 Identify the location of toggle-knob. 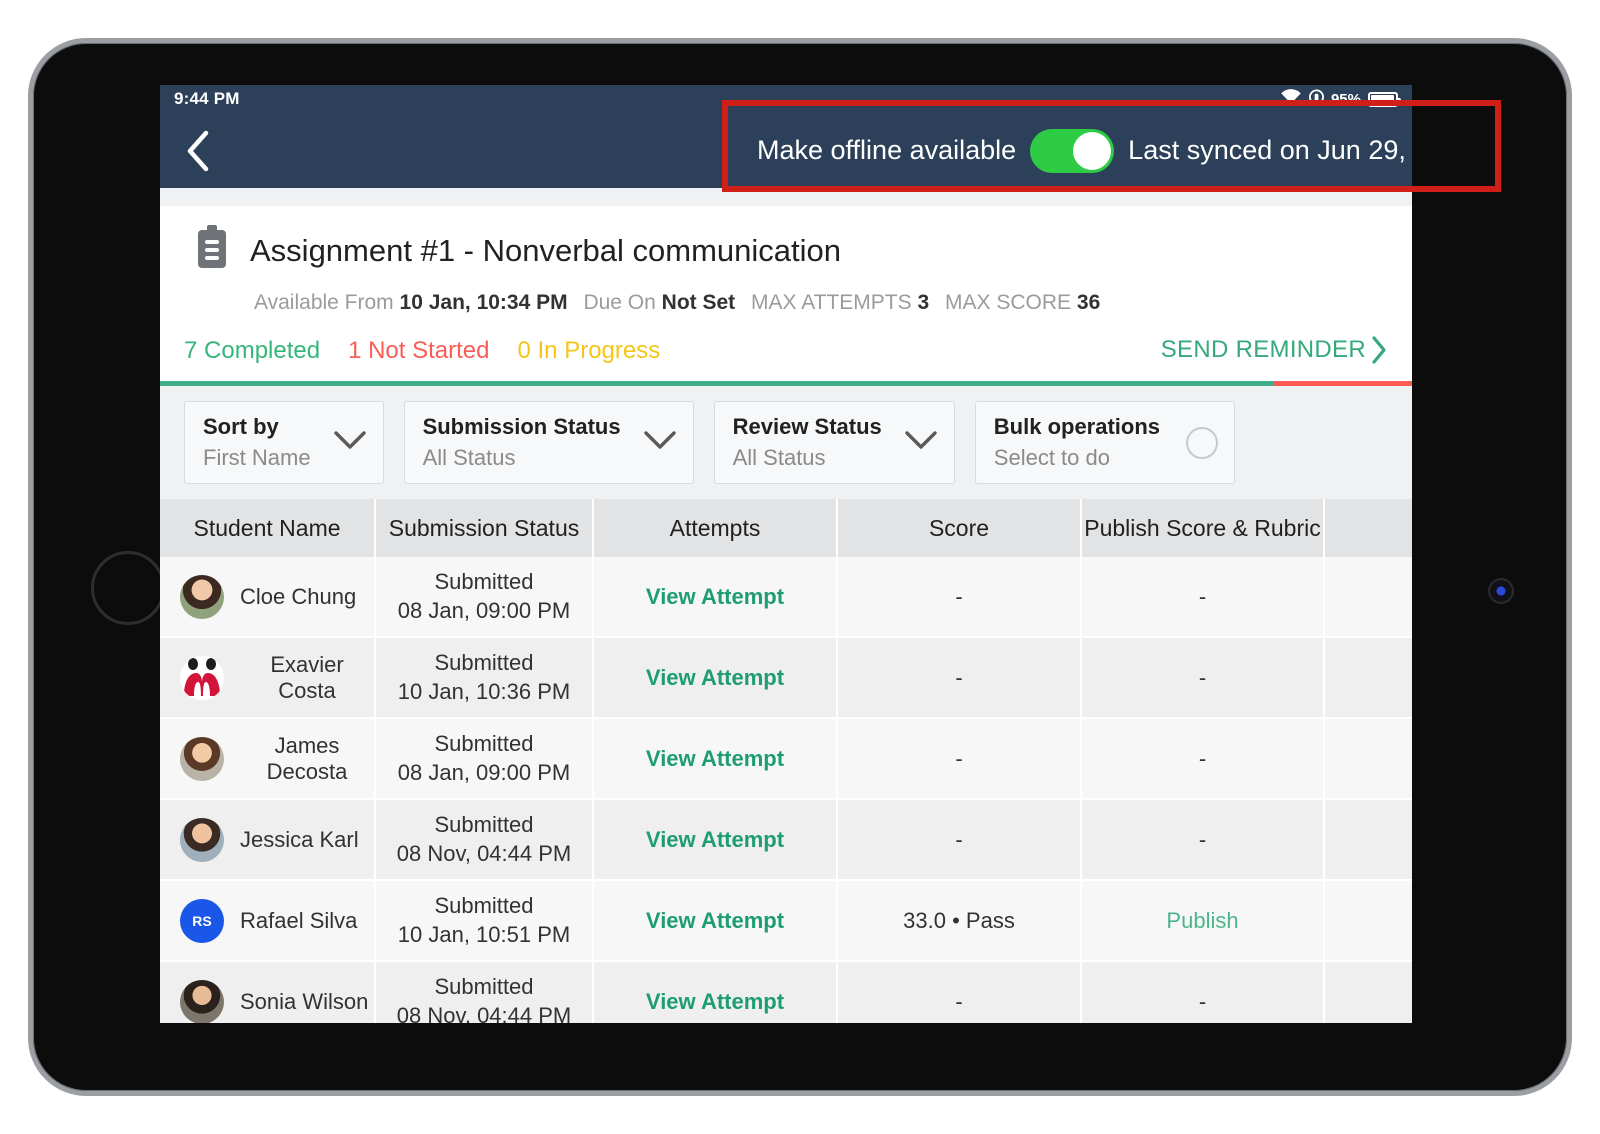
(1092, 150).